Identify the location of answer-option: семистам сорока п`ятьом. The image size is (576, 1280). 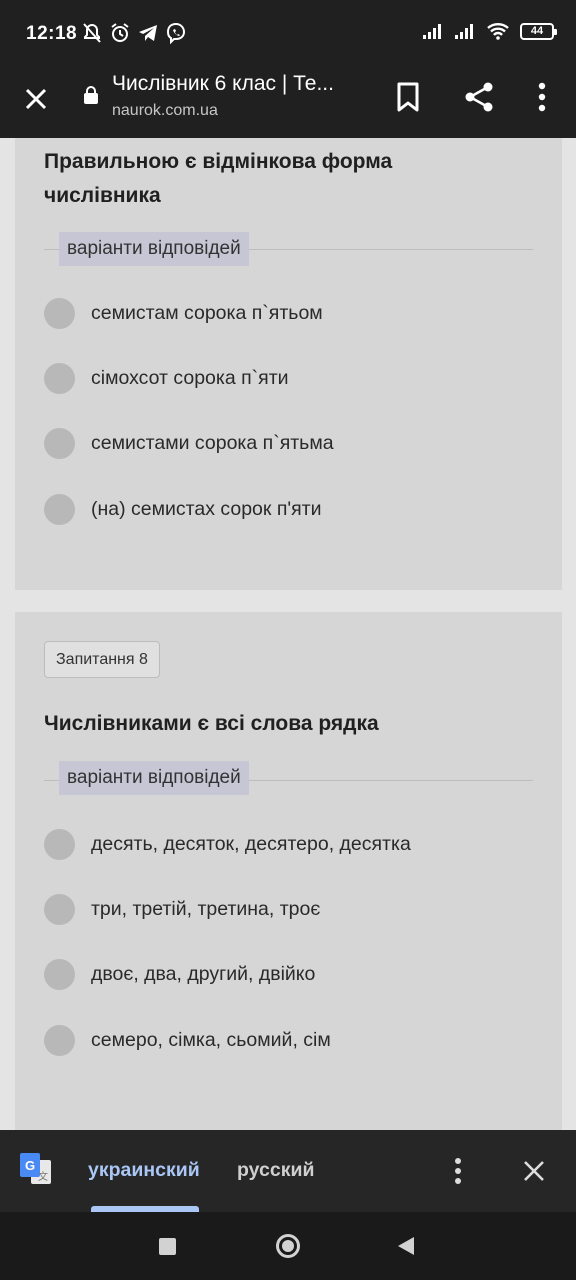
(183, 313).